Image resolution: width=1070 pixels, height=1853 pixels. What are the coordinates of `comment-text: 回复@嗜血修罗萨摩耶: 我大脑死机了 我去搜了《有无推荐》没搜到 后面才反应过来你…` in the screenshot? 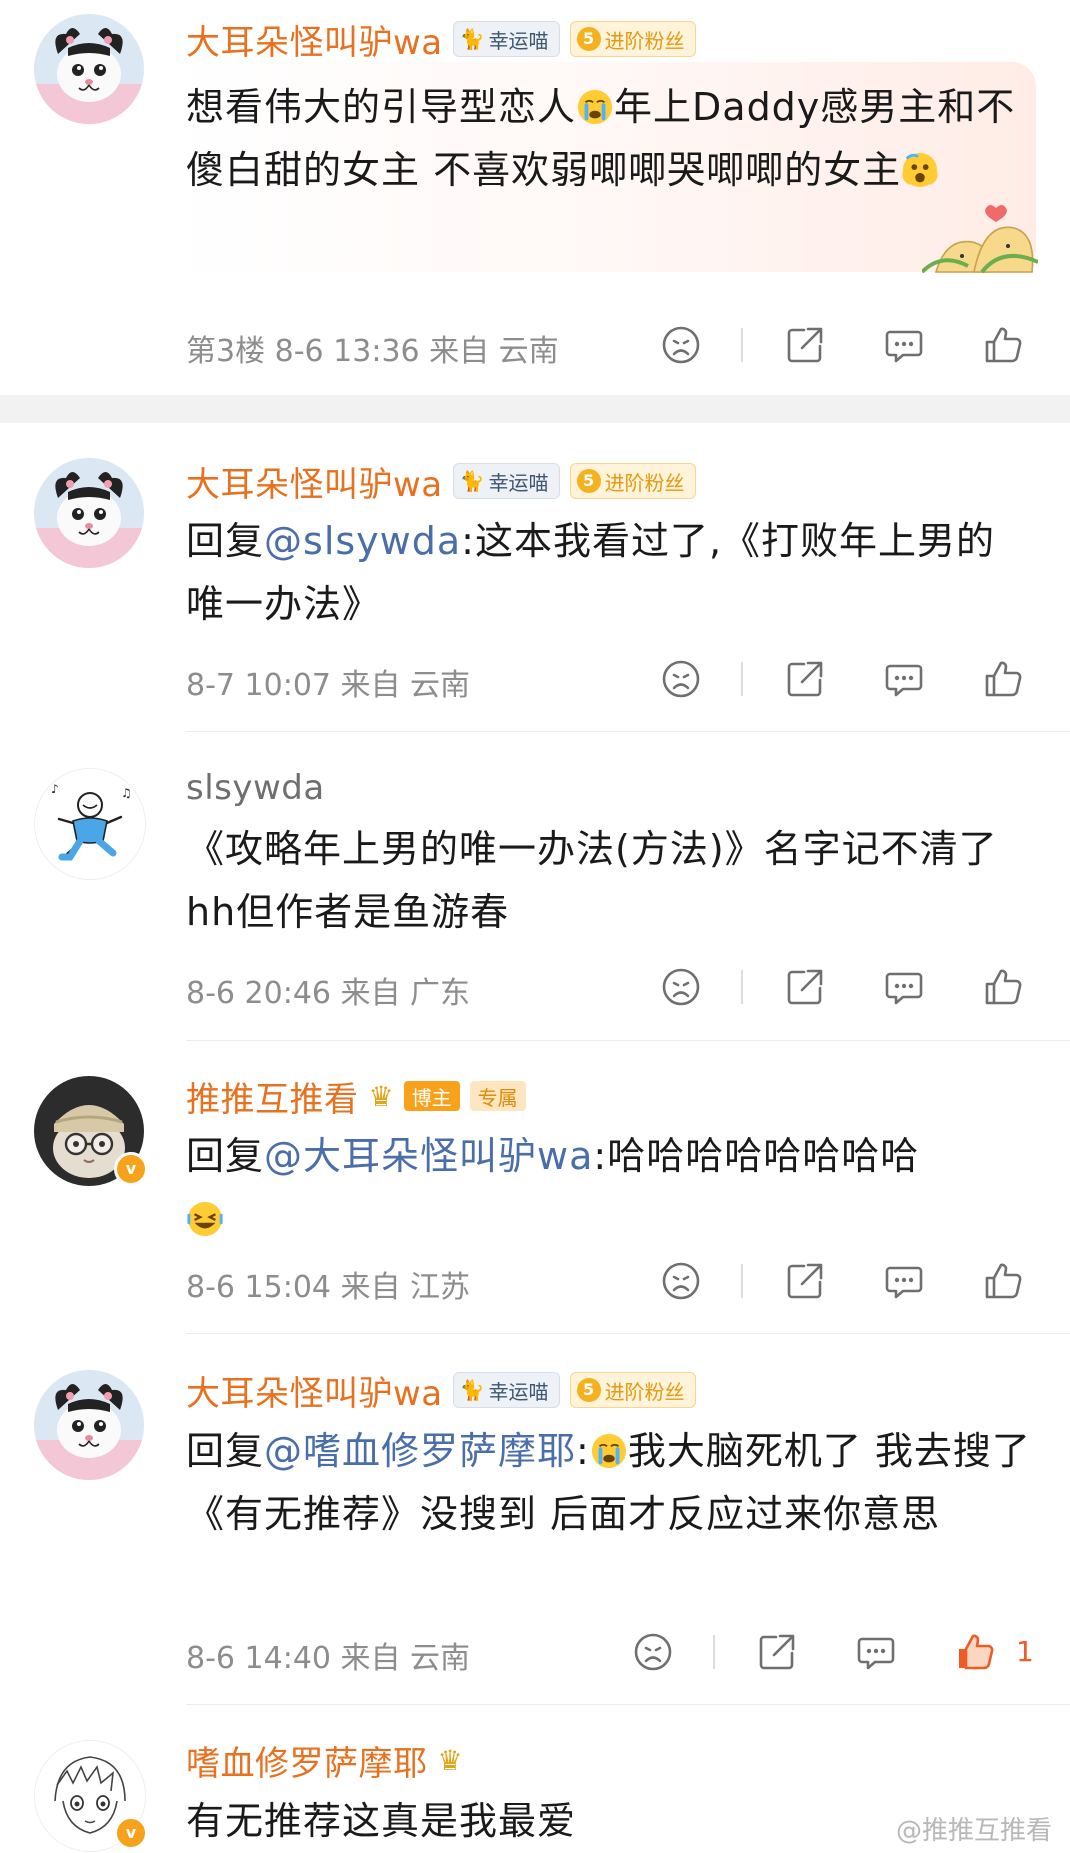 It's located at (608, 1482).